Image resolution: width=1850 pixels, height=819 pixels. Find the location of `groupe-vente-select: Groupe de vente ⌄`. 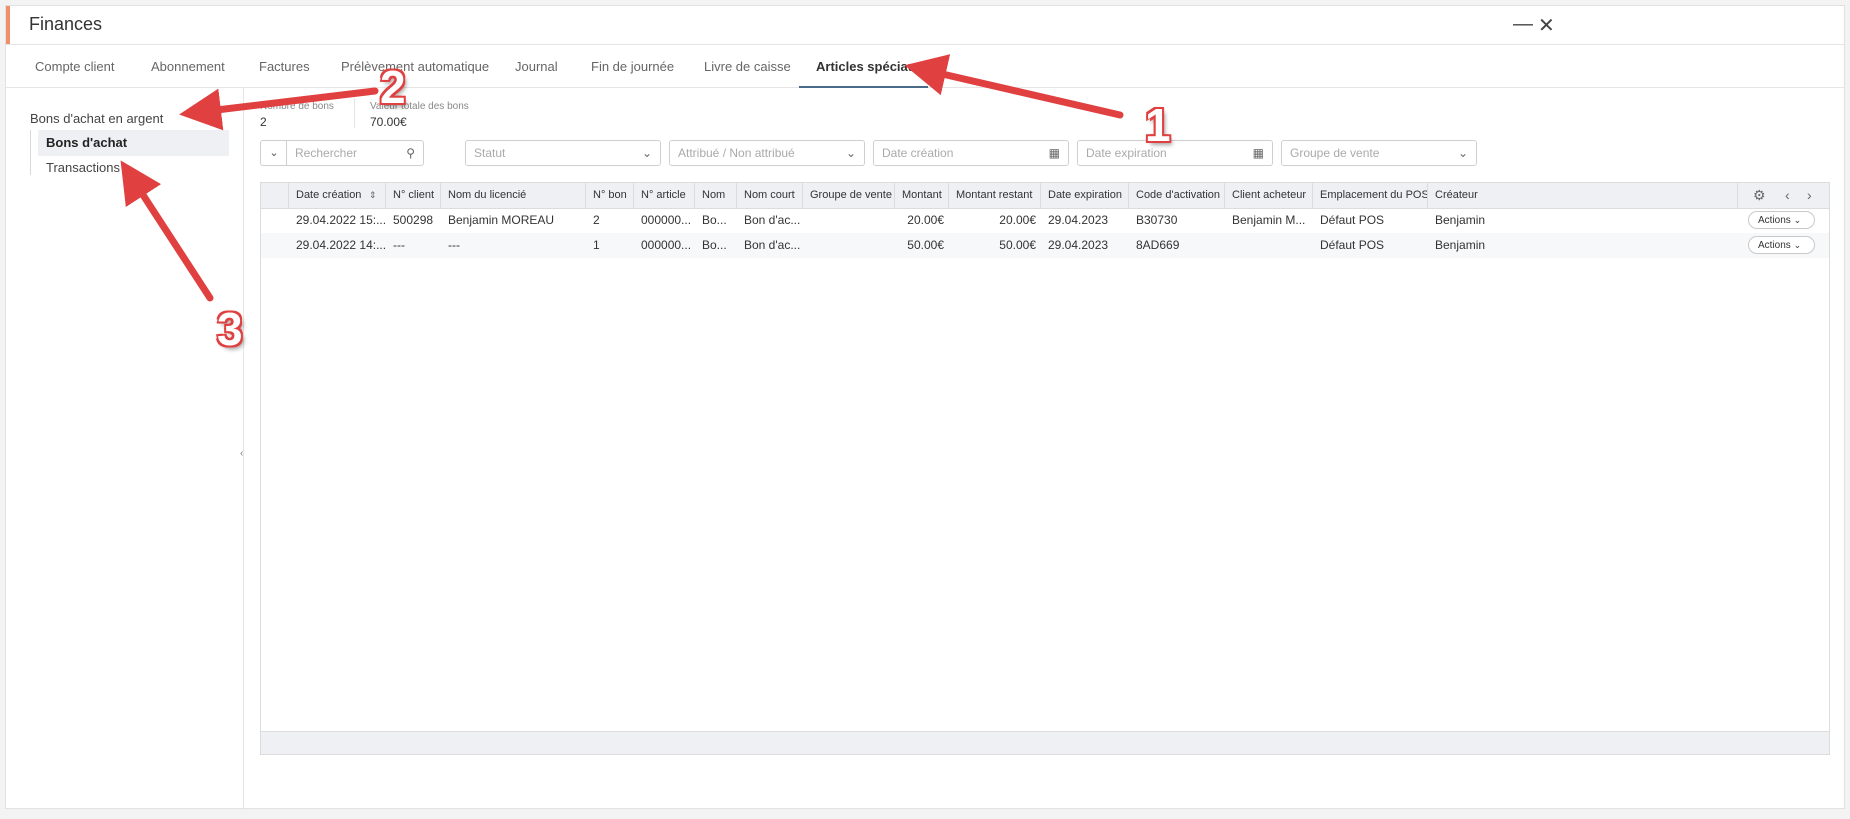

groupe-vente-select: Groupe de vente ⌄ is located at coordinates (1379, 153).